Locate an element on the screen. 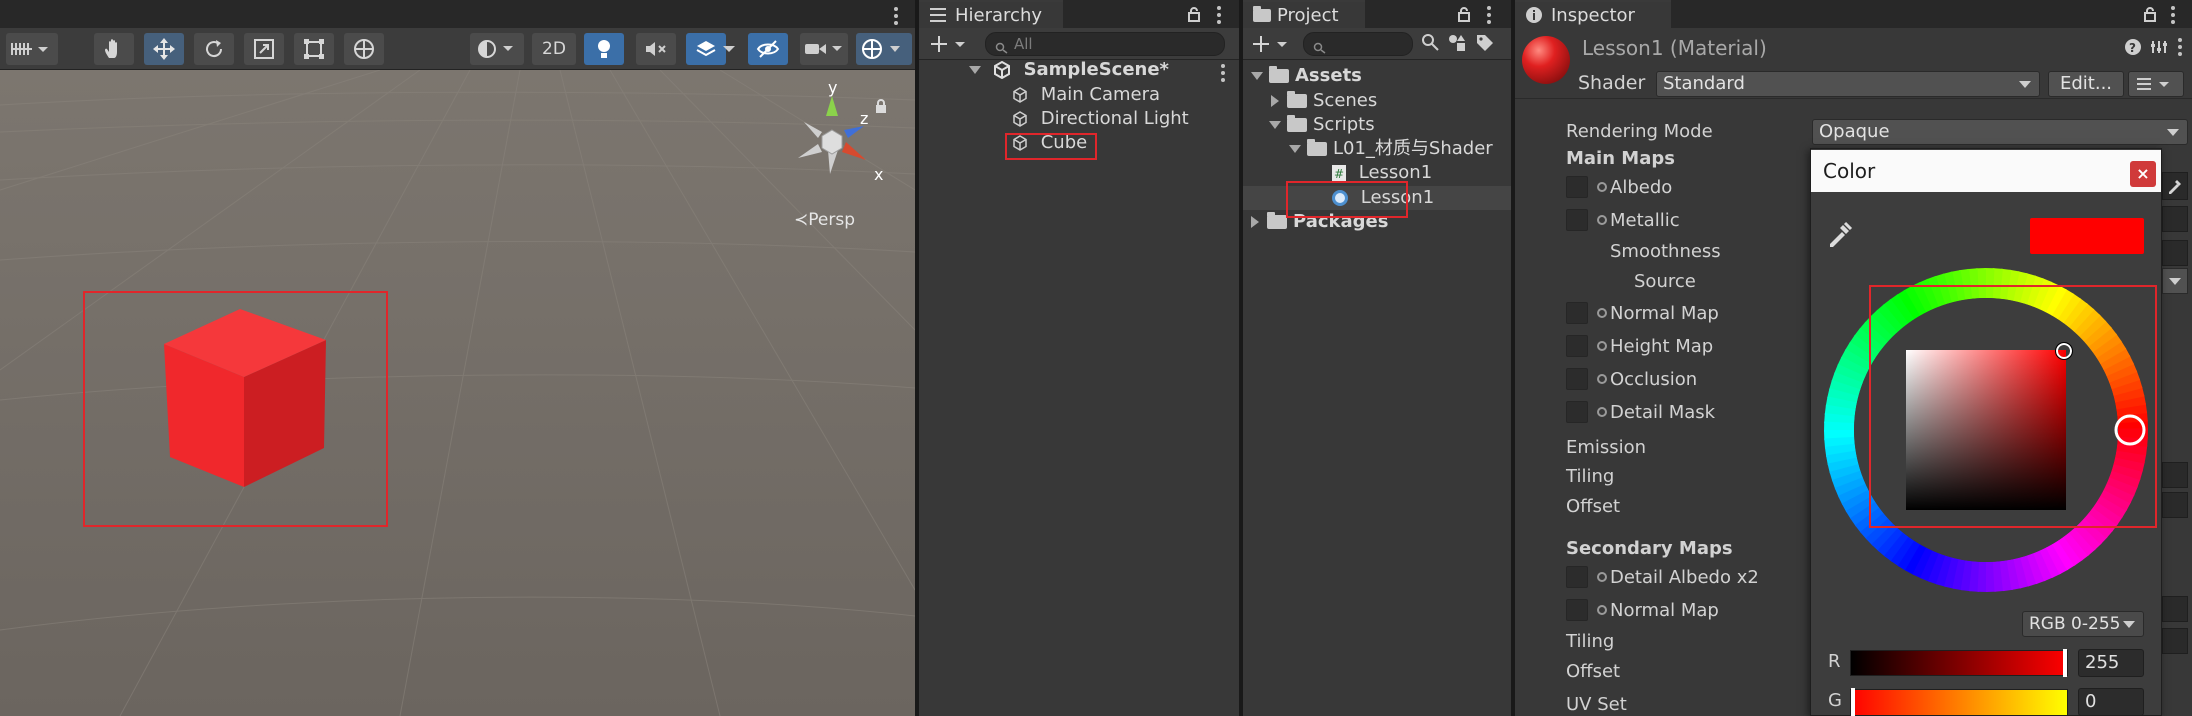  hierarchy-item-main-camera: Main Camera is located at coordinates (1085, 95).